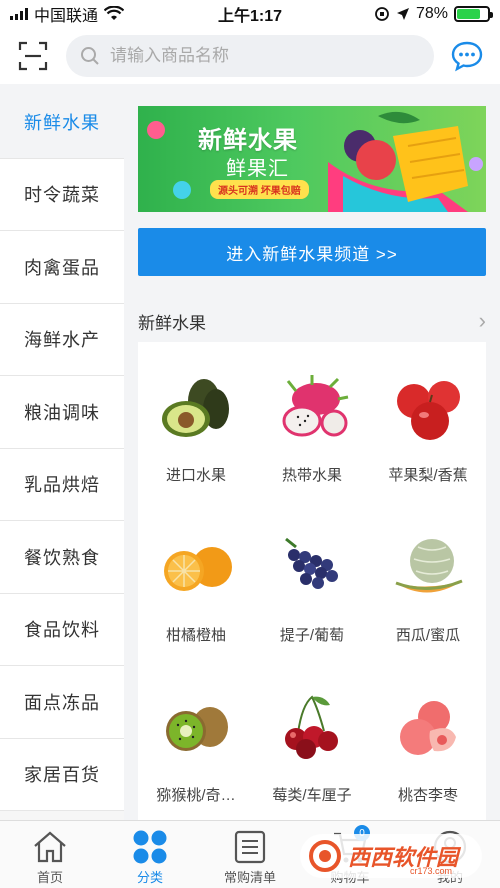 The width and height of the screenshot is (500, 888). What do you see at coordinates (90, 56) in the screenshot?
I see `search-icon` at bounding box center [90, 56].